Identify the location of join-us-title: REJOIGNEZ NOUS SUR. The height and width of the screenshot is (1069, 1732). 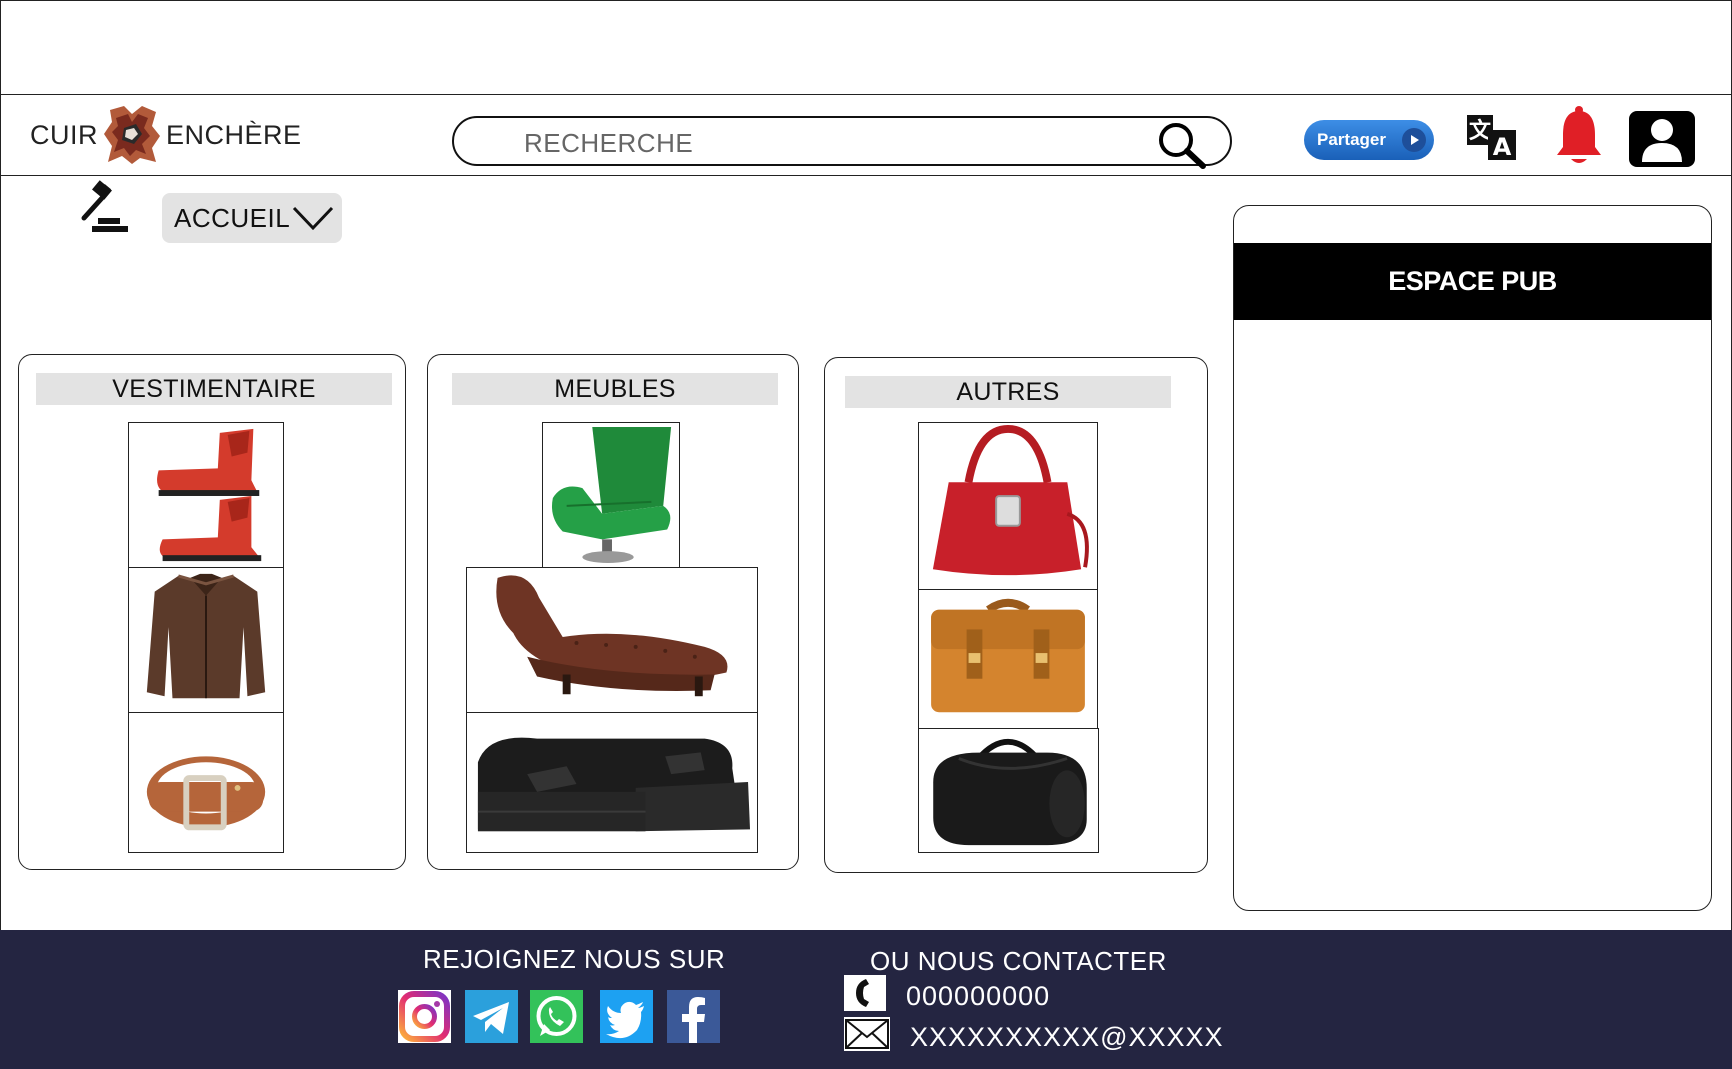
(574, 959).